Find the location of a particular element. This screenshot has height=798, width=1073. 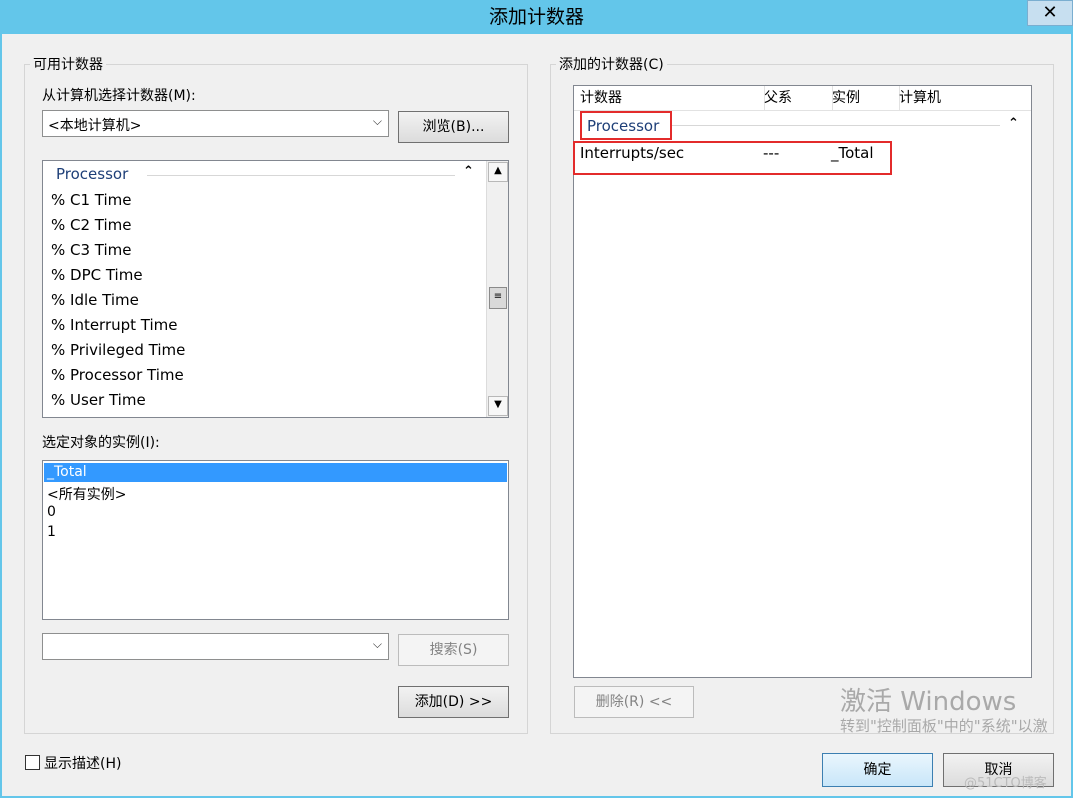

instance-list: _Total <所有实例> 0 1 is located at coordinates (275, 540).